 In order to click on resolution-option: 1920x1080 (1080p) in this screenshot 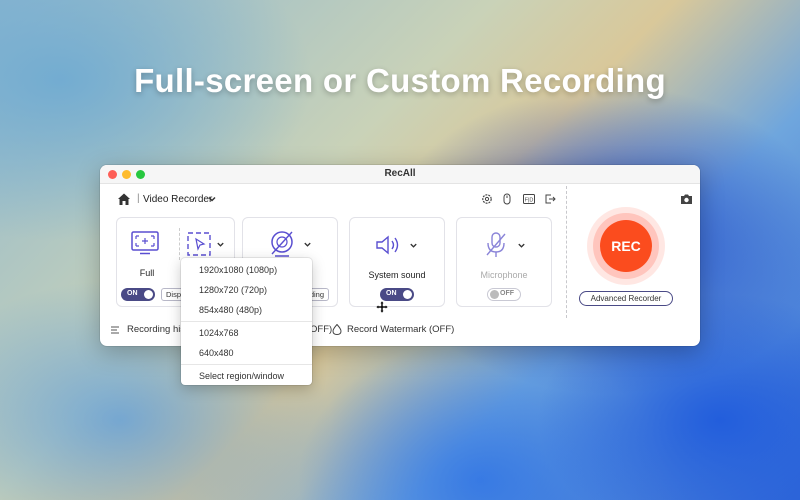, I will do `click(238, 270)`.